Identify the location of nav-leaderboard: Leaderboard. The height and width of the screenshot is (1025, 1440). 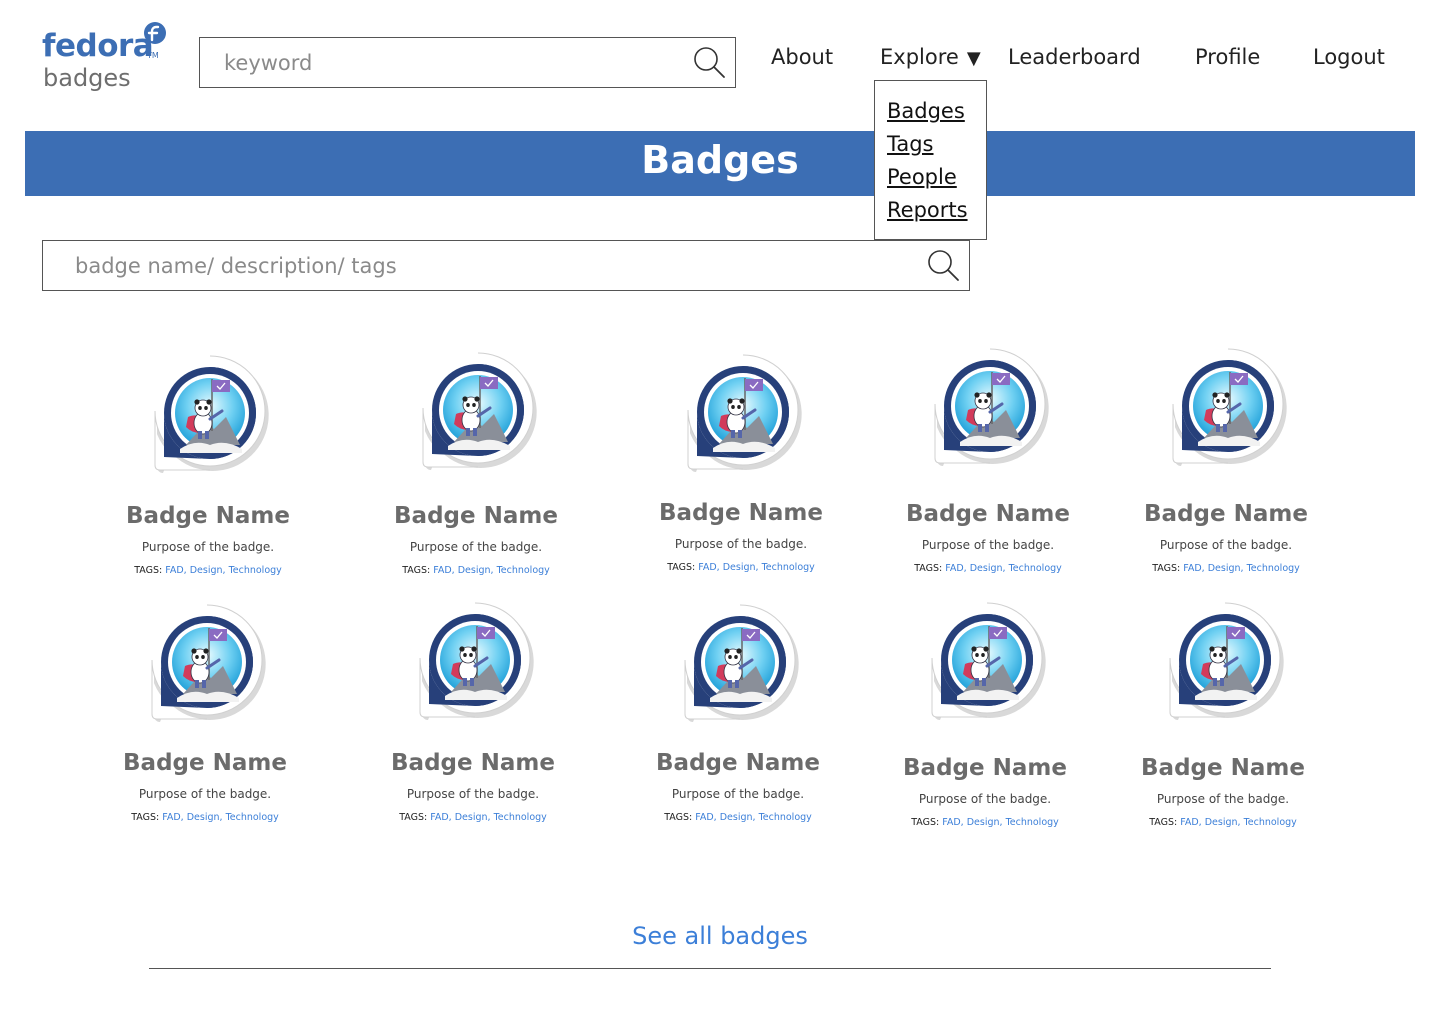
(1074, 57).